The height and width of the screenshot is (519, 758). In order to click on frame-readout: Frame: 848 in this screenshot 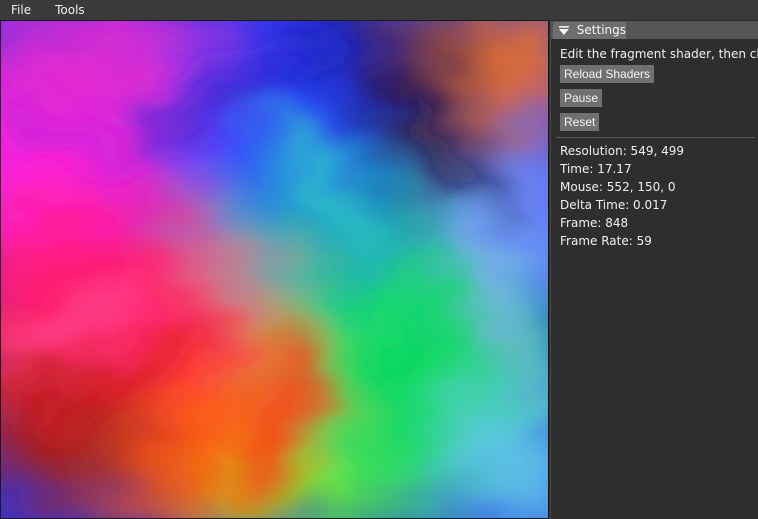, I will do `click(594, 223)`.